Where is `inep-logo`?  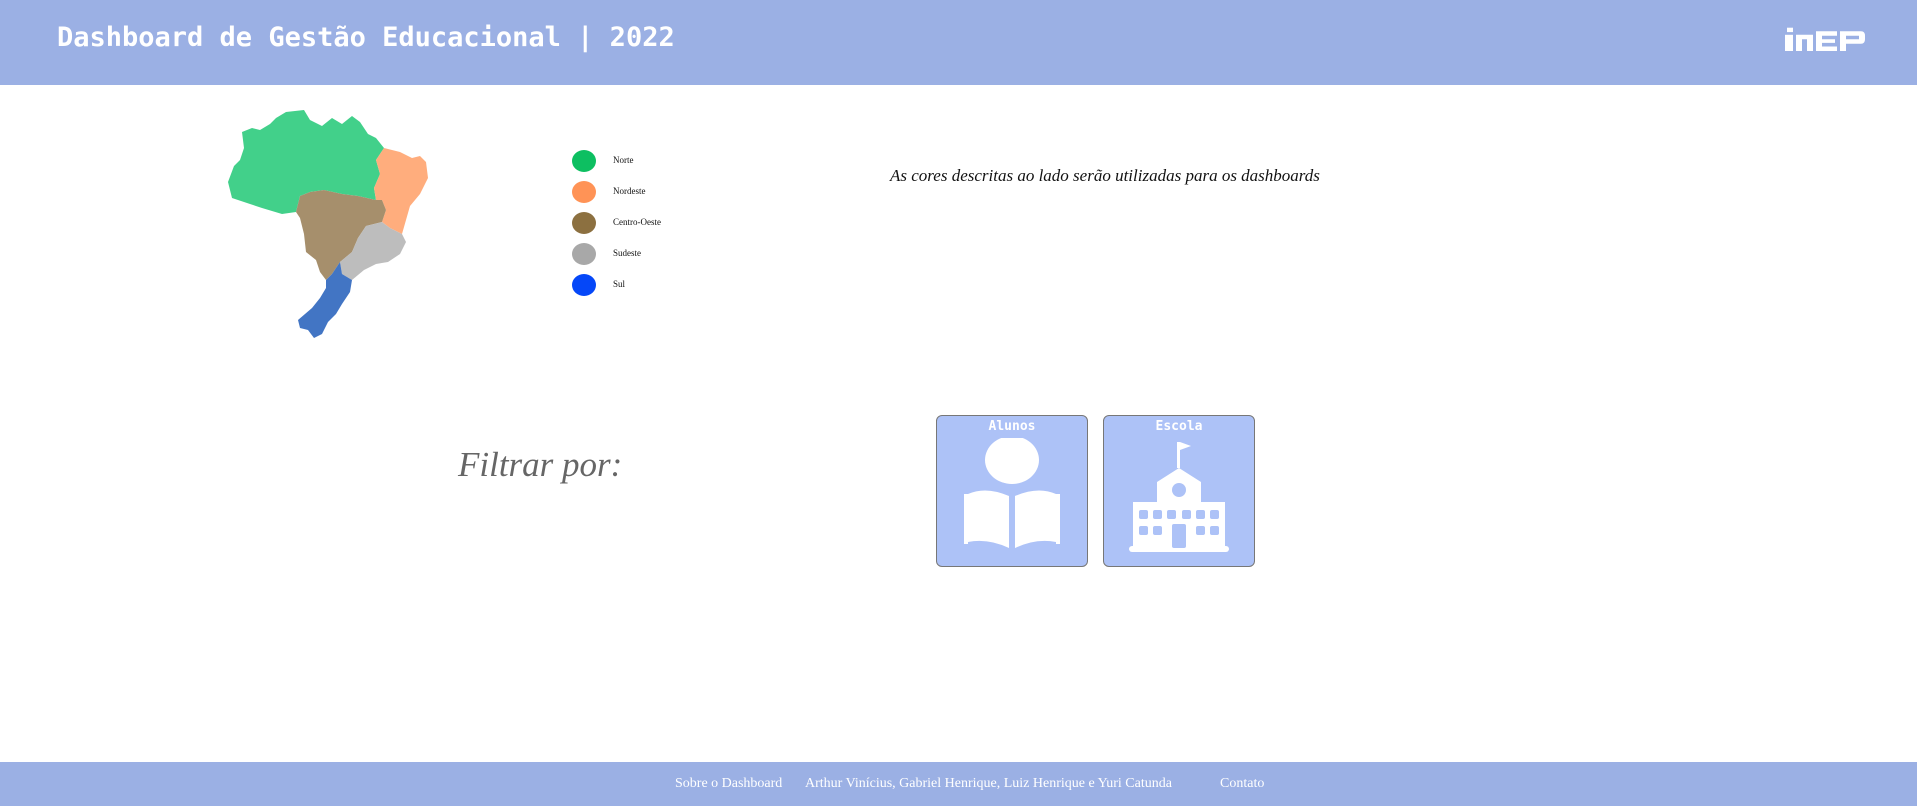 inep-logo is located at coordinates (1825, 42).